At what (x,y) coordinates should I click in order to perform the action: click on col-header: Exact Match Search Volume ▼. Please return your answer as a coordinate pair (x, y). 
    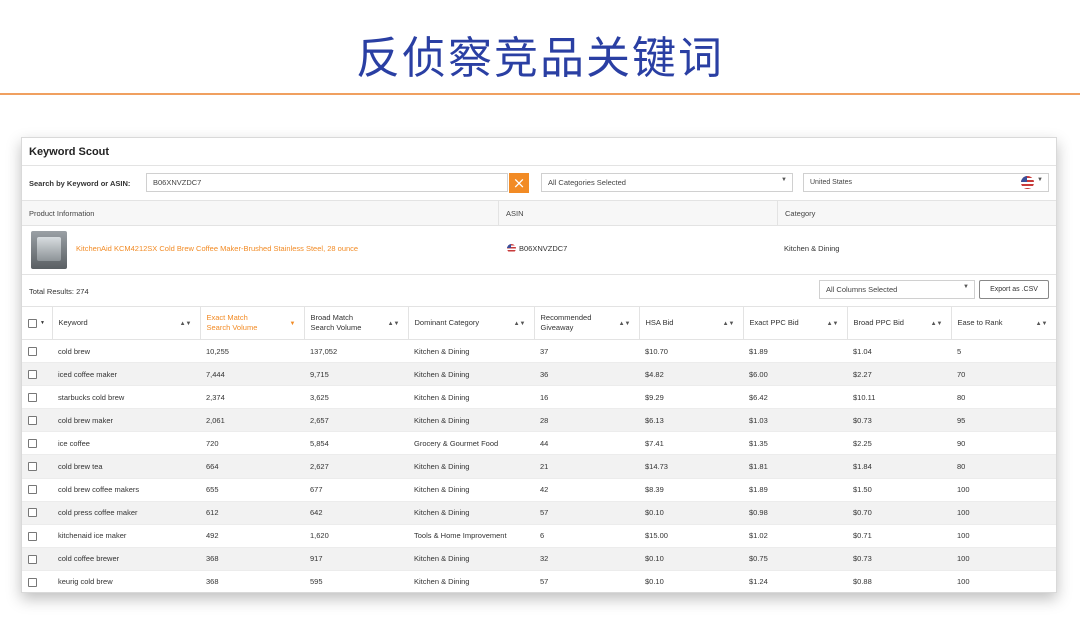
    Looking at the image, I should click on (252, 323).